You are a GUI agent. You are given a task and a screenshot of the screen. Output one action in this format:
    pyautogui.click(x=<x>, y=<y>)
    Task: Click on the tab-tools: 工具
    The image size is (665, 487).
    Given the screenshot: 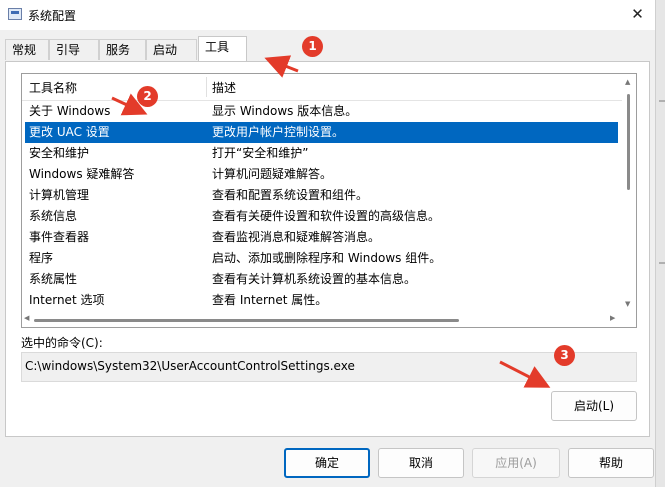 What is the action you would take?
    pyautogui.click(x=222, y=48)
    